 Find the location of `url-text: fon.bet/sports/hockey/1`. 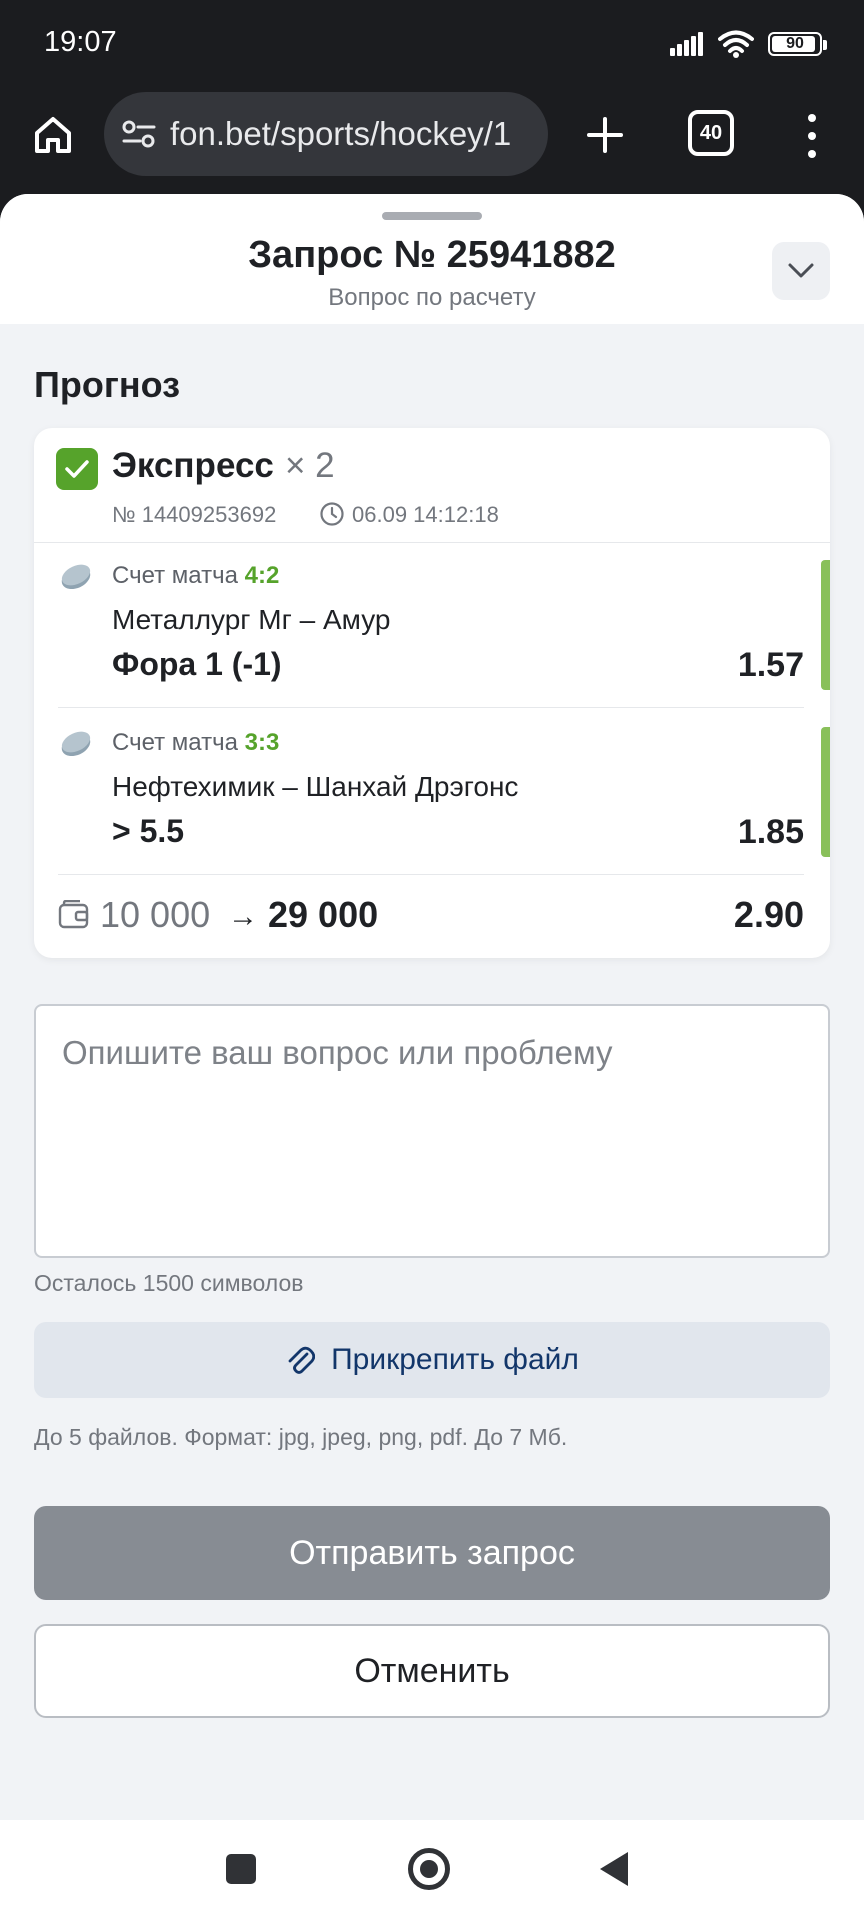

url-text: fon.bet/sports/hockey/1 is located at coordinates (341, 133).